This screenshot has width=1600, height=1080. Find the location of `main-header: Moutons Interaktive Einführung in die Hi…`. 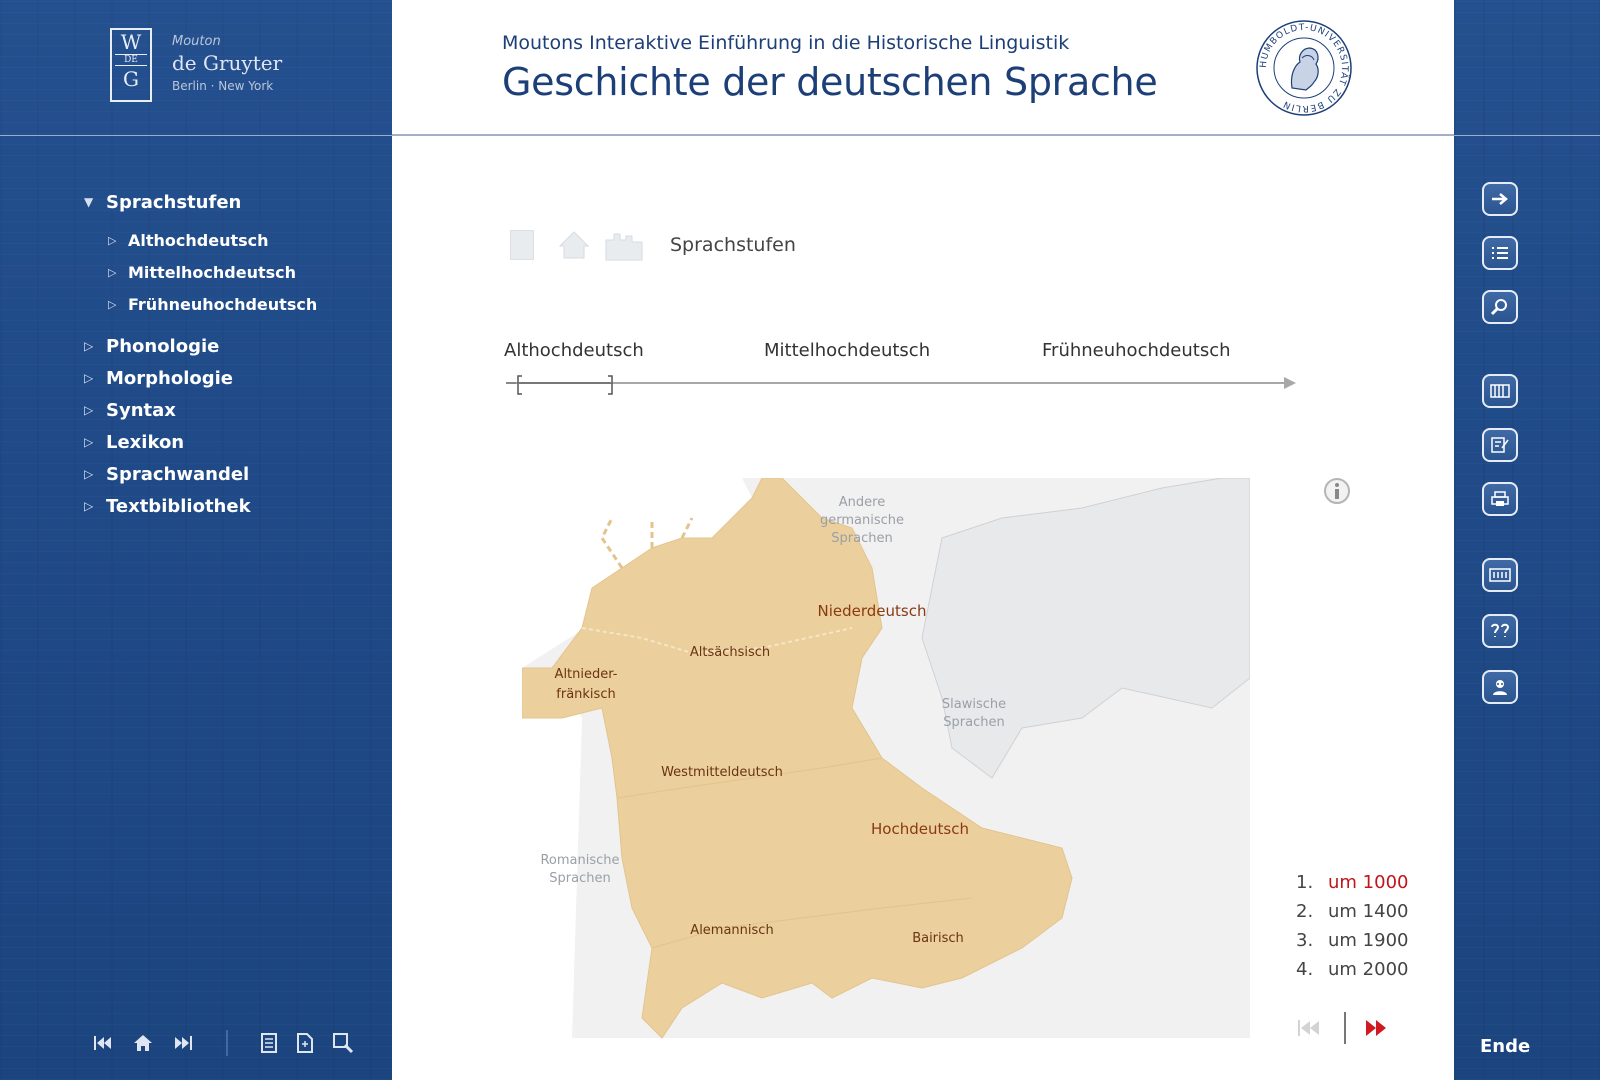

main-header: Moutons Interaktive Einführung in die Hi… is located at coordinates (923, 68).